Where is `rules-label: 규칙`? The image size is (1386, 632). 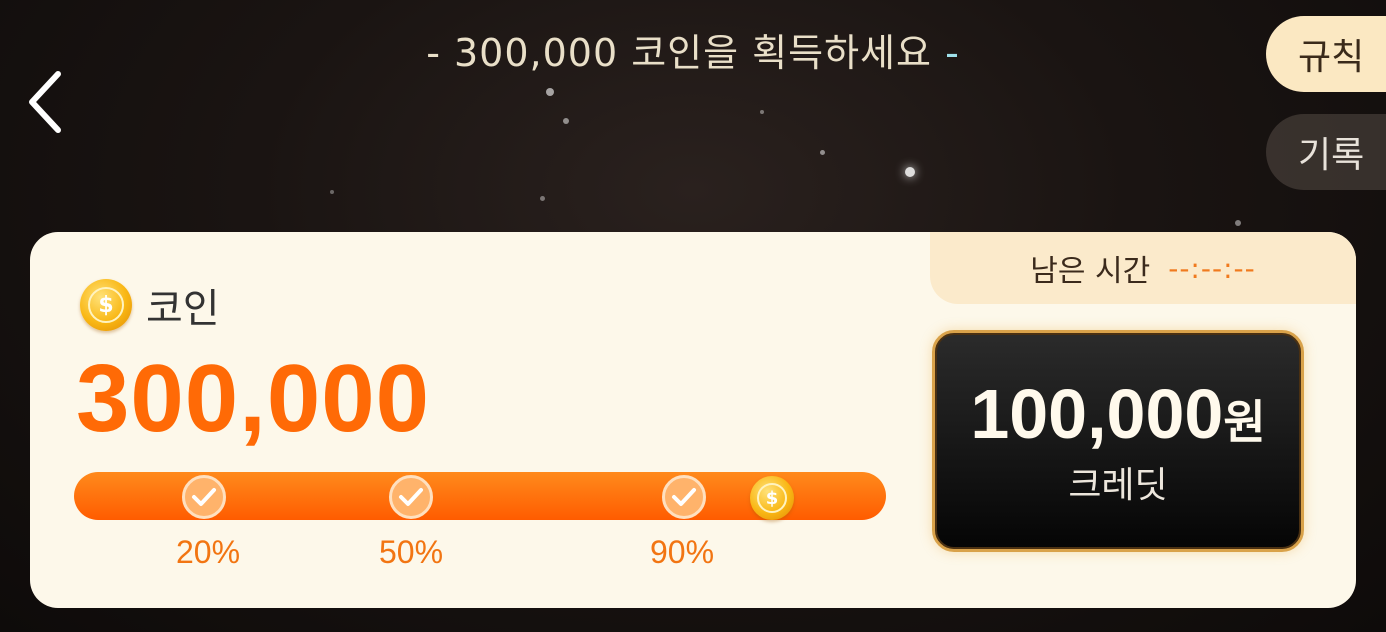
rules-label: 규칙 is located at coordinates (1331, 57).